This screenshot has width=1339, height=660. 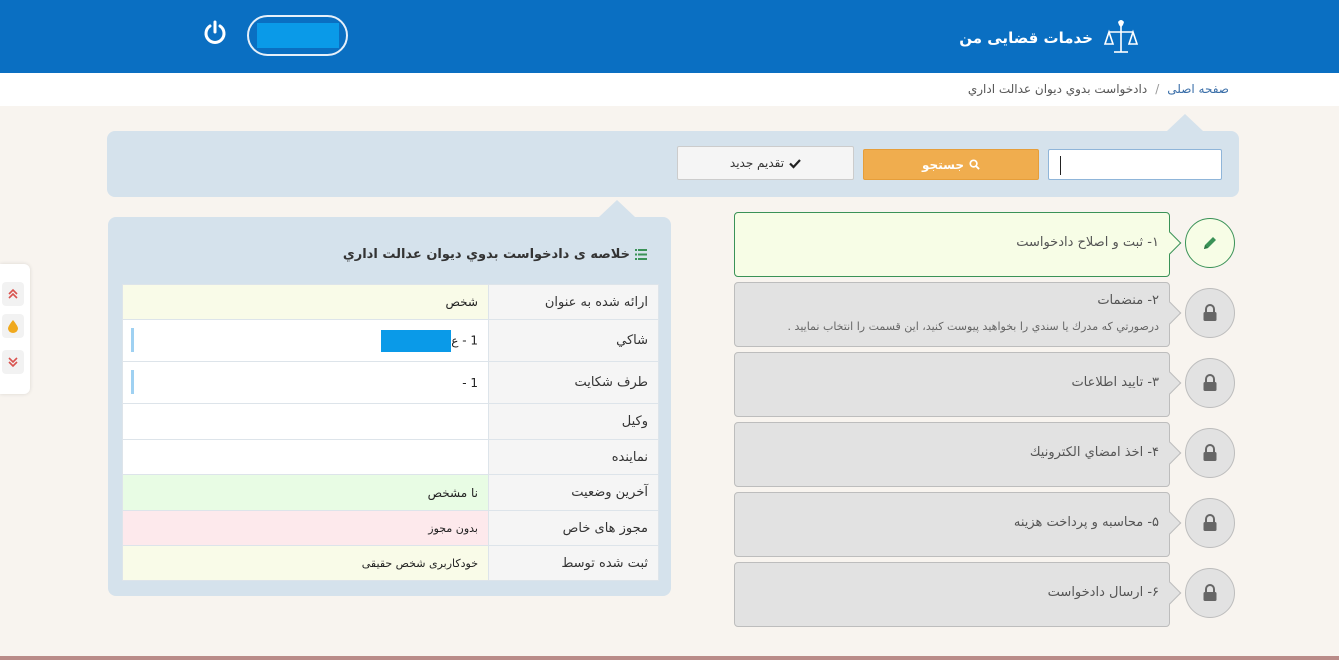 I want to click on step-5-status, so click(x=1210, y=523).